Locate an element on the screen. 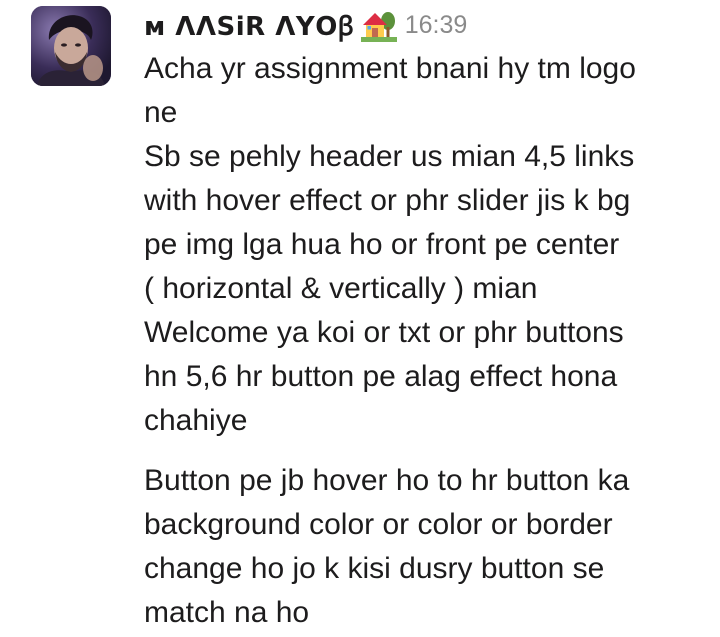 Image resolution: width=720 pixels, height=637 pixels. avatar-photo-icon is located at coordinates (71, 46).